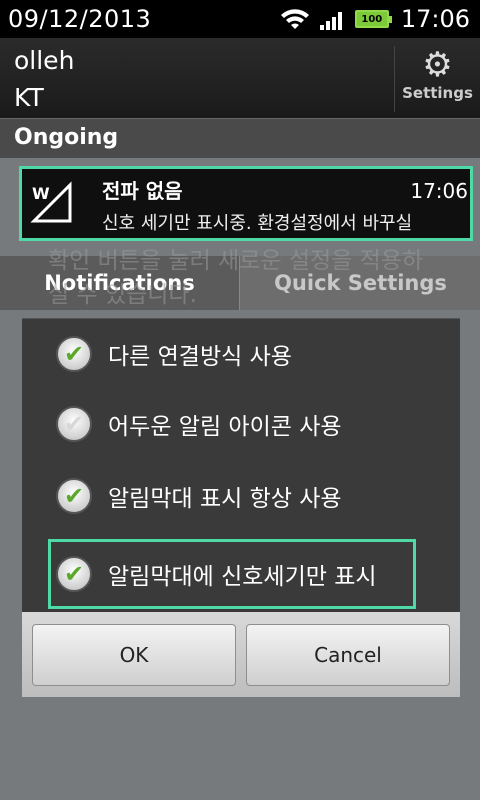 The height and width of the screenshot is (800, 480). Describe the element at coordinates (80, 19) in the screenshot. I see `status-date: 09/12/2013` at that location.